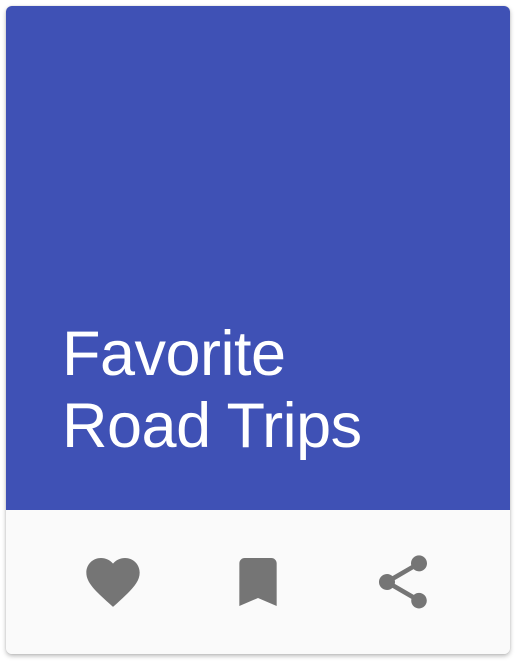 The height and width of the screenshot is (666, 516). What do you see at coordinates (174, 354) in the screenshot?
I see `card-title-line-1: Favorite` at bounding box center [174, 354].